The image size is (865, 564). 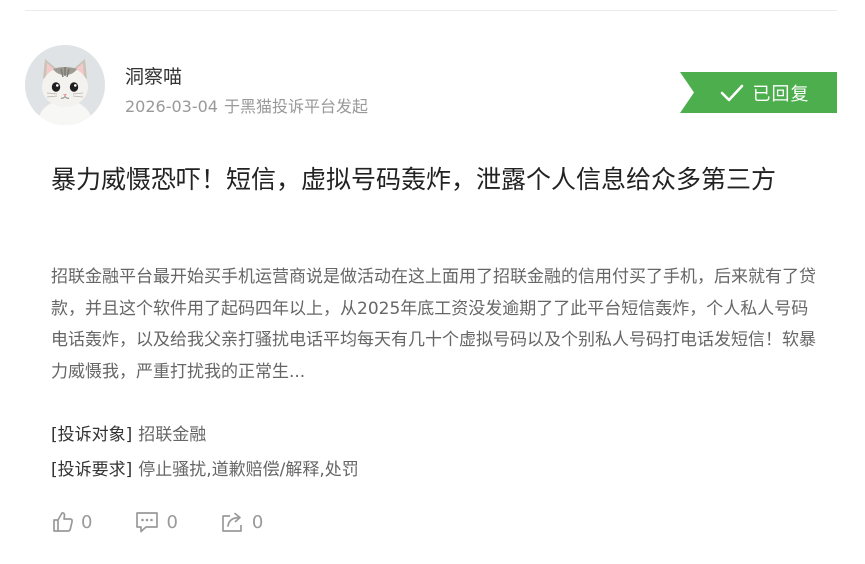 I want to click on author-name: 洞察喵, so click(x=153, y=75).